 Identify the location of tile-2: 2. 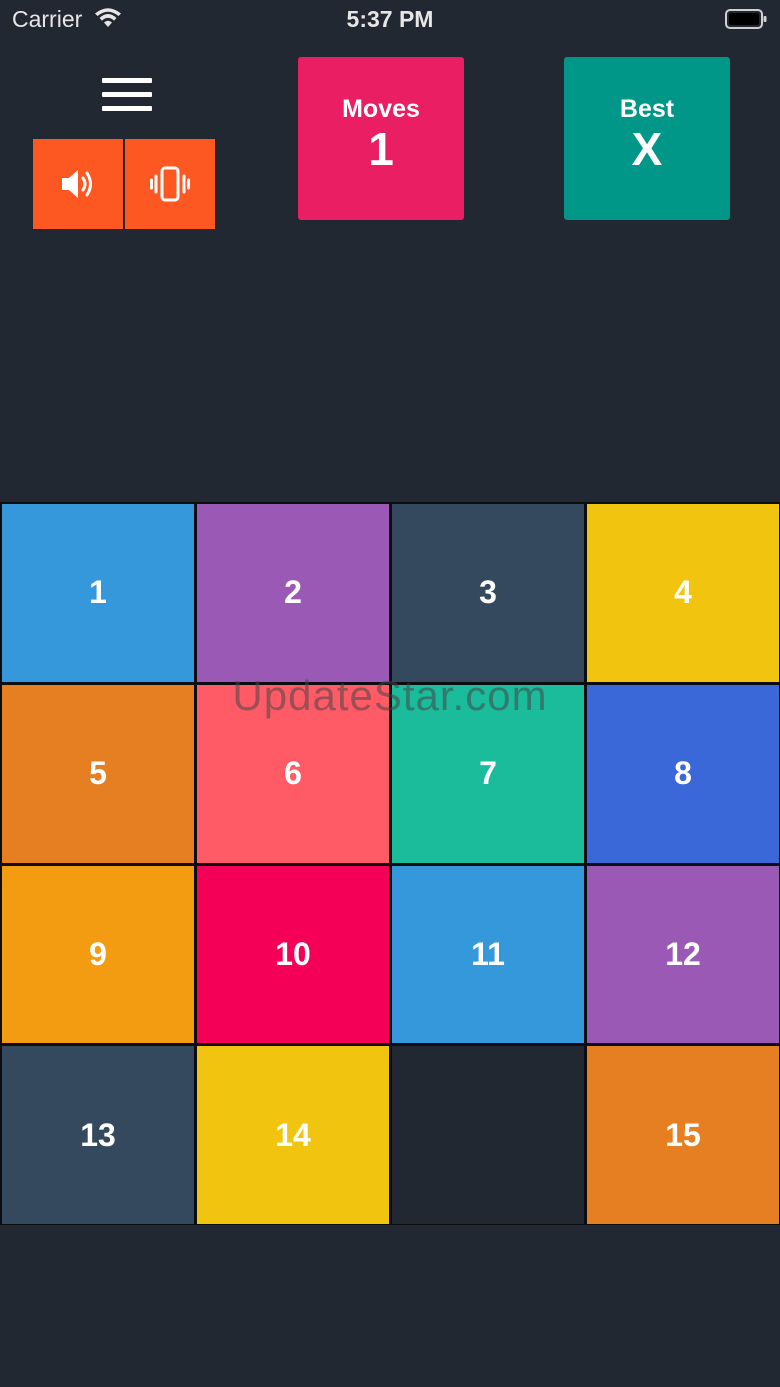
(293, 593).